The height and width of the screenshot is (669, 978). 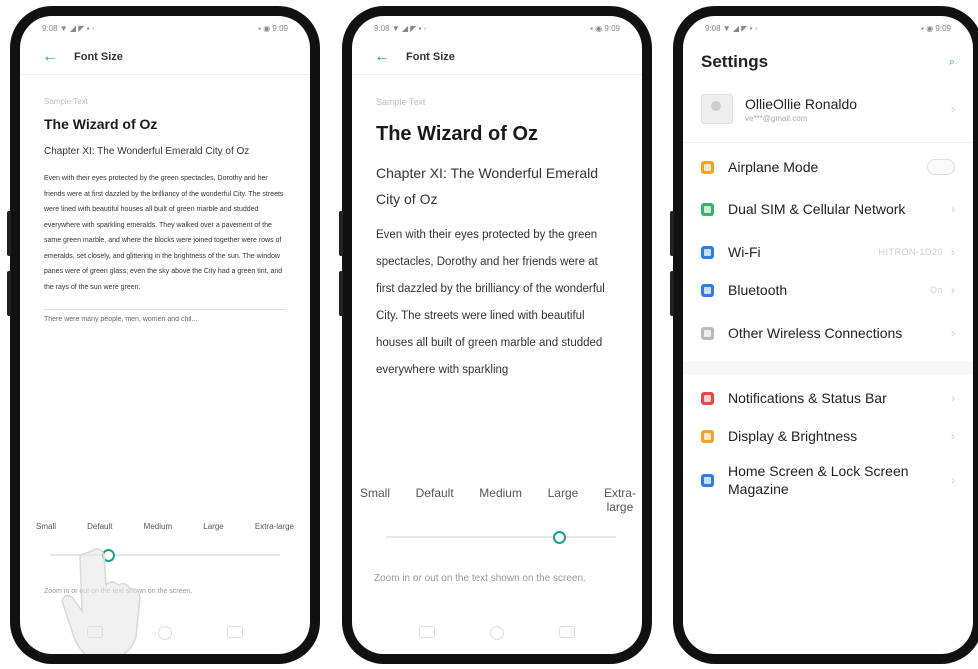 I want to click on settings-row-bluetooth: Bluetooth On ›, so click(x=828, y=290).